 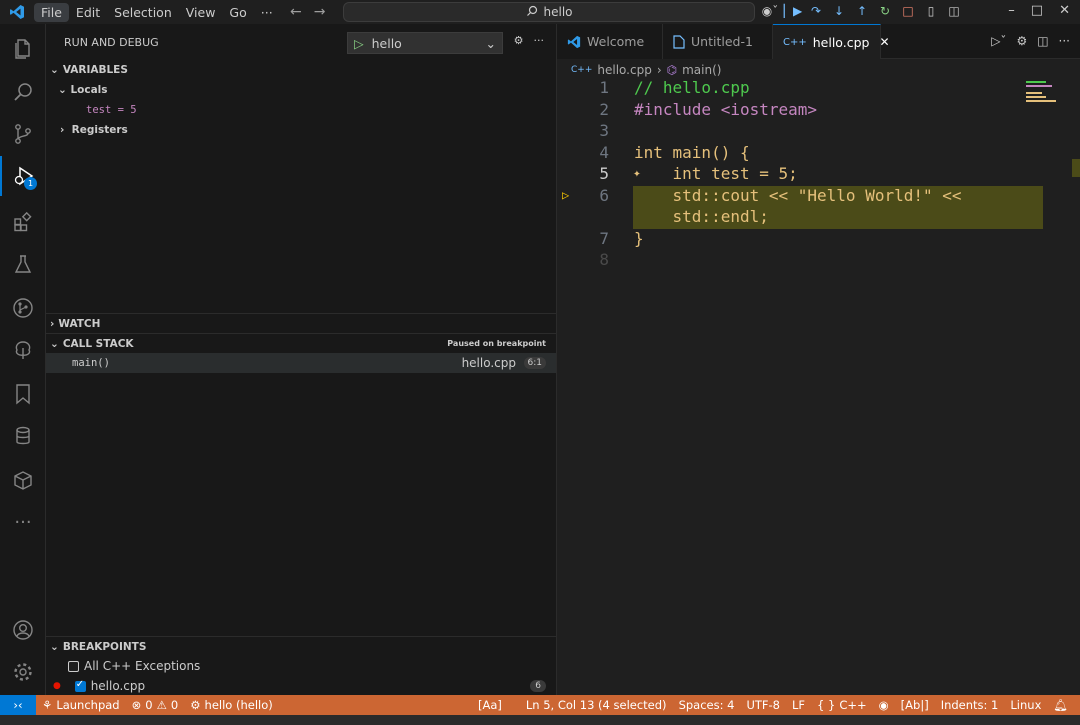 What do you see at coordinates (111, 42) in the screenshot?
I see `sidebar-title: RUN AND DEBUG` at bounding box center [111, 42].